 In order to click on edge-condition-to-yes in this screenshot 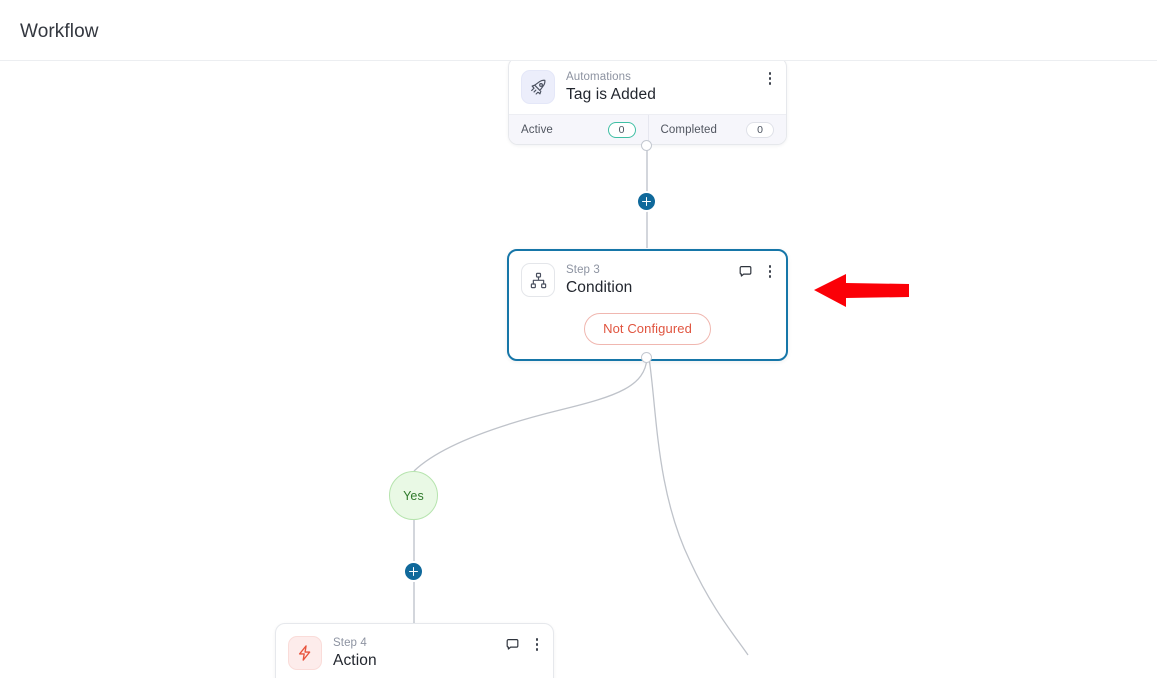, I will do `click(530, 414)`.